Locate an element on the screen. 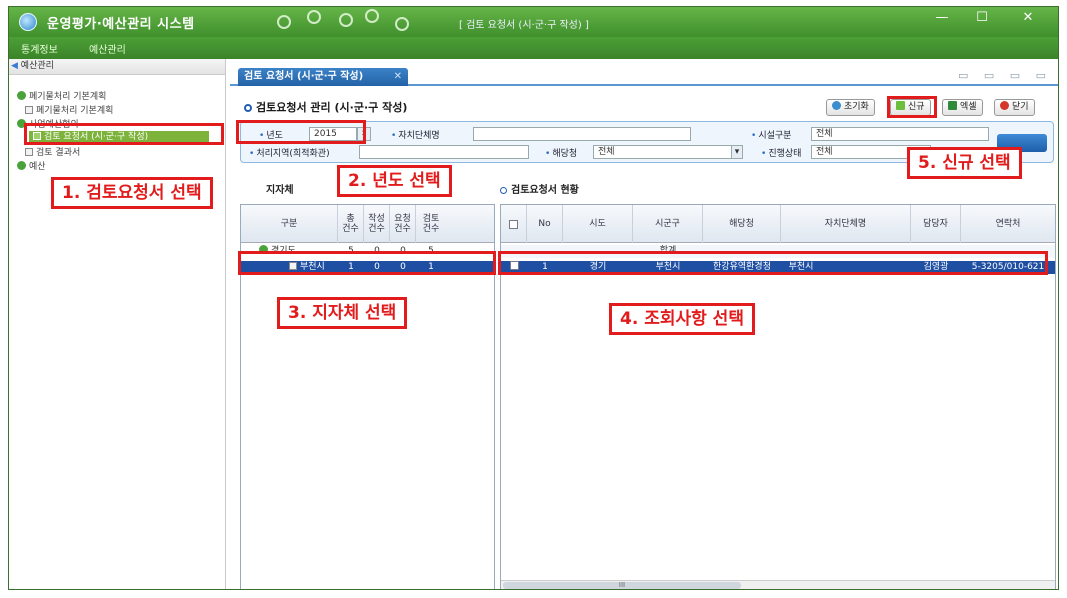 Image resolution: width=1067 pixels, height=598 pixels. select-all-checkbox is located at coordinates (513, 224).